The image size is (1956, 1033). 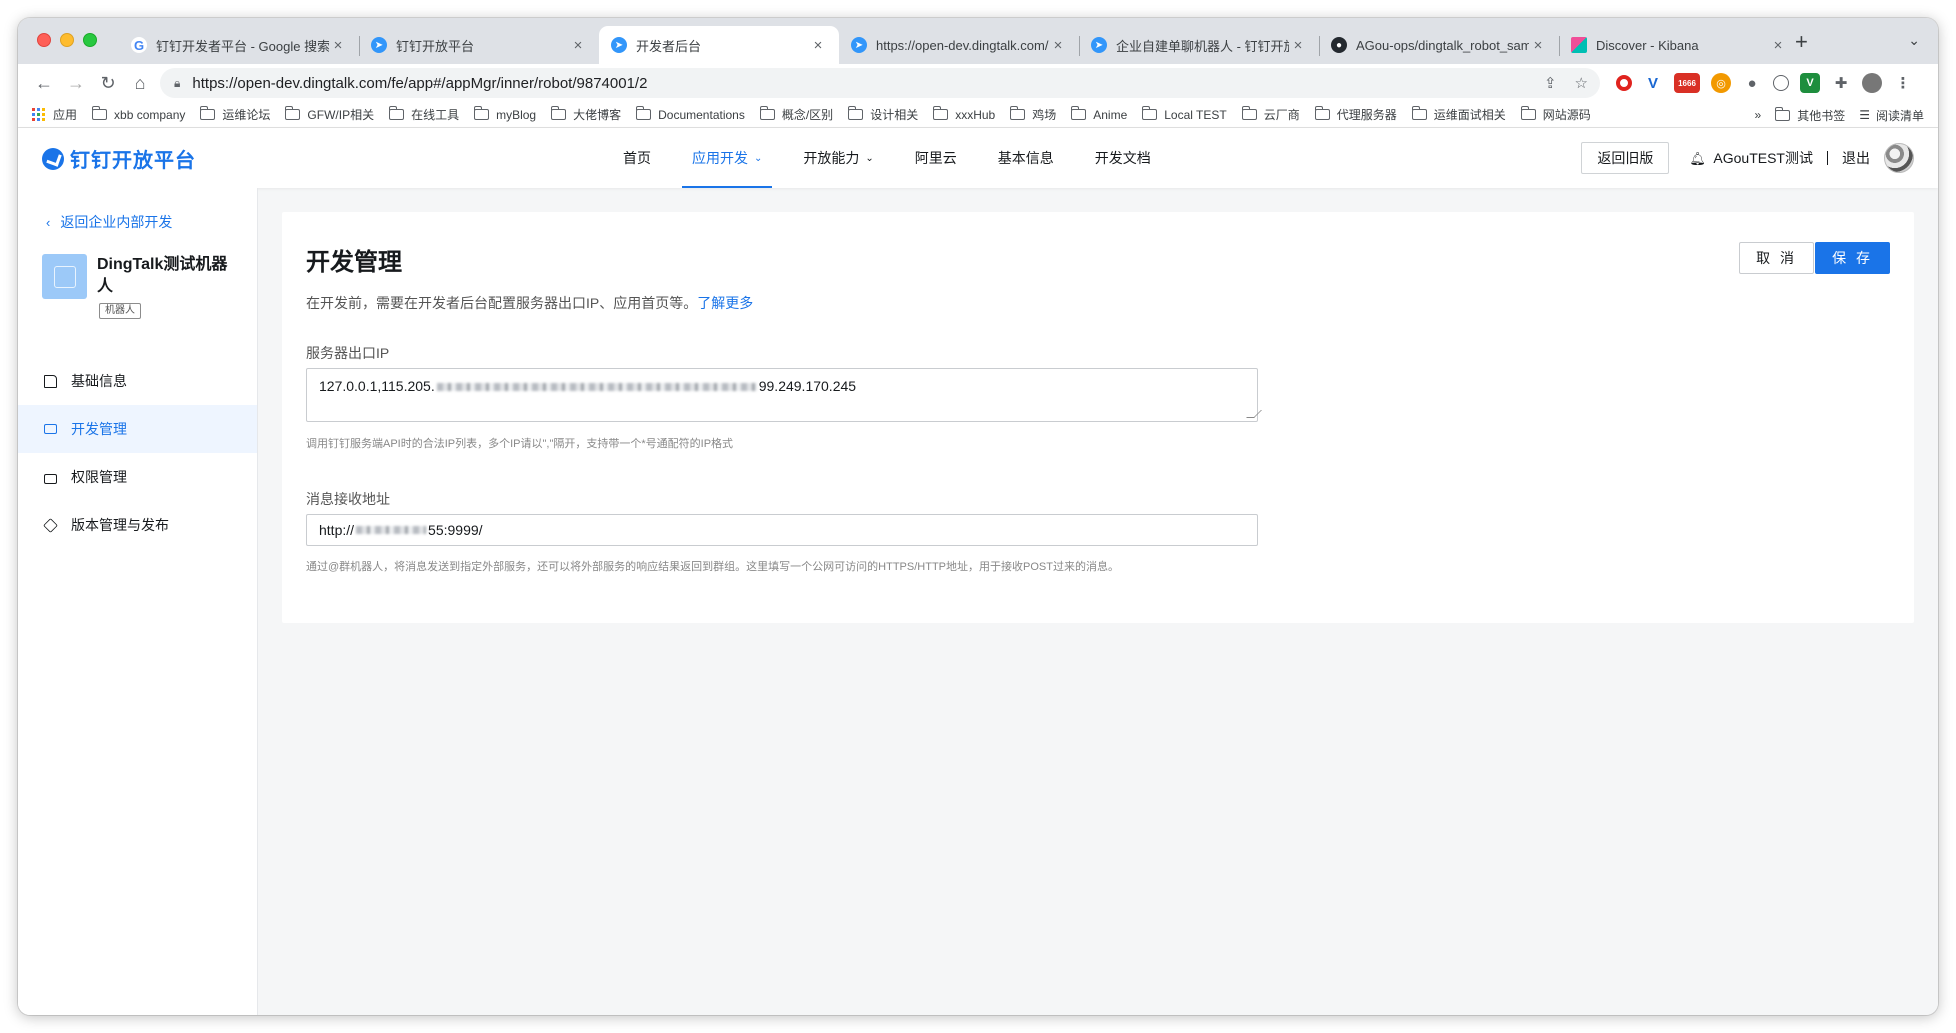 I want to click on vue-extension-icon: V, so click(x=1653, y=83).